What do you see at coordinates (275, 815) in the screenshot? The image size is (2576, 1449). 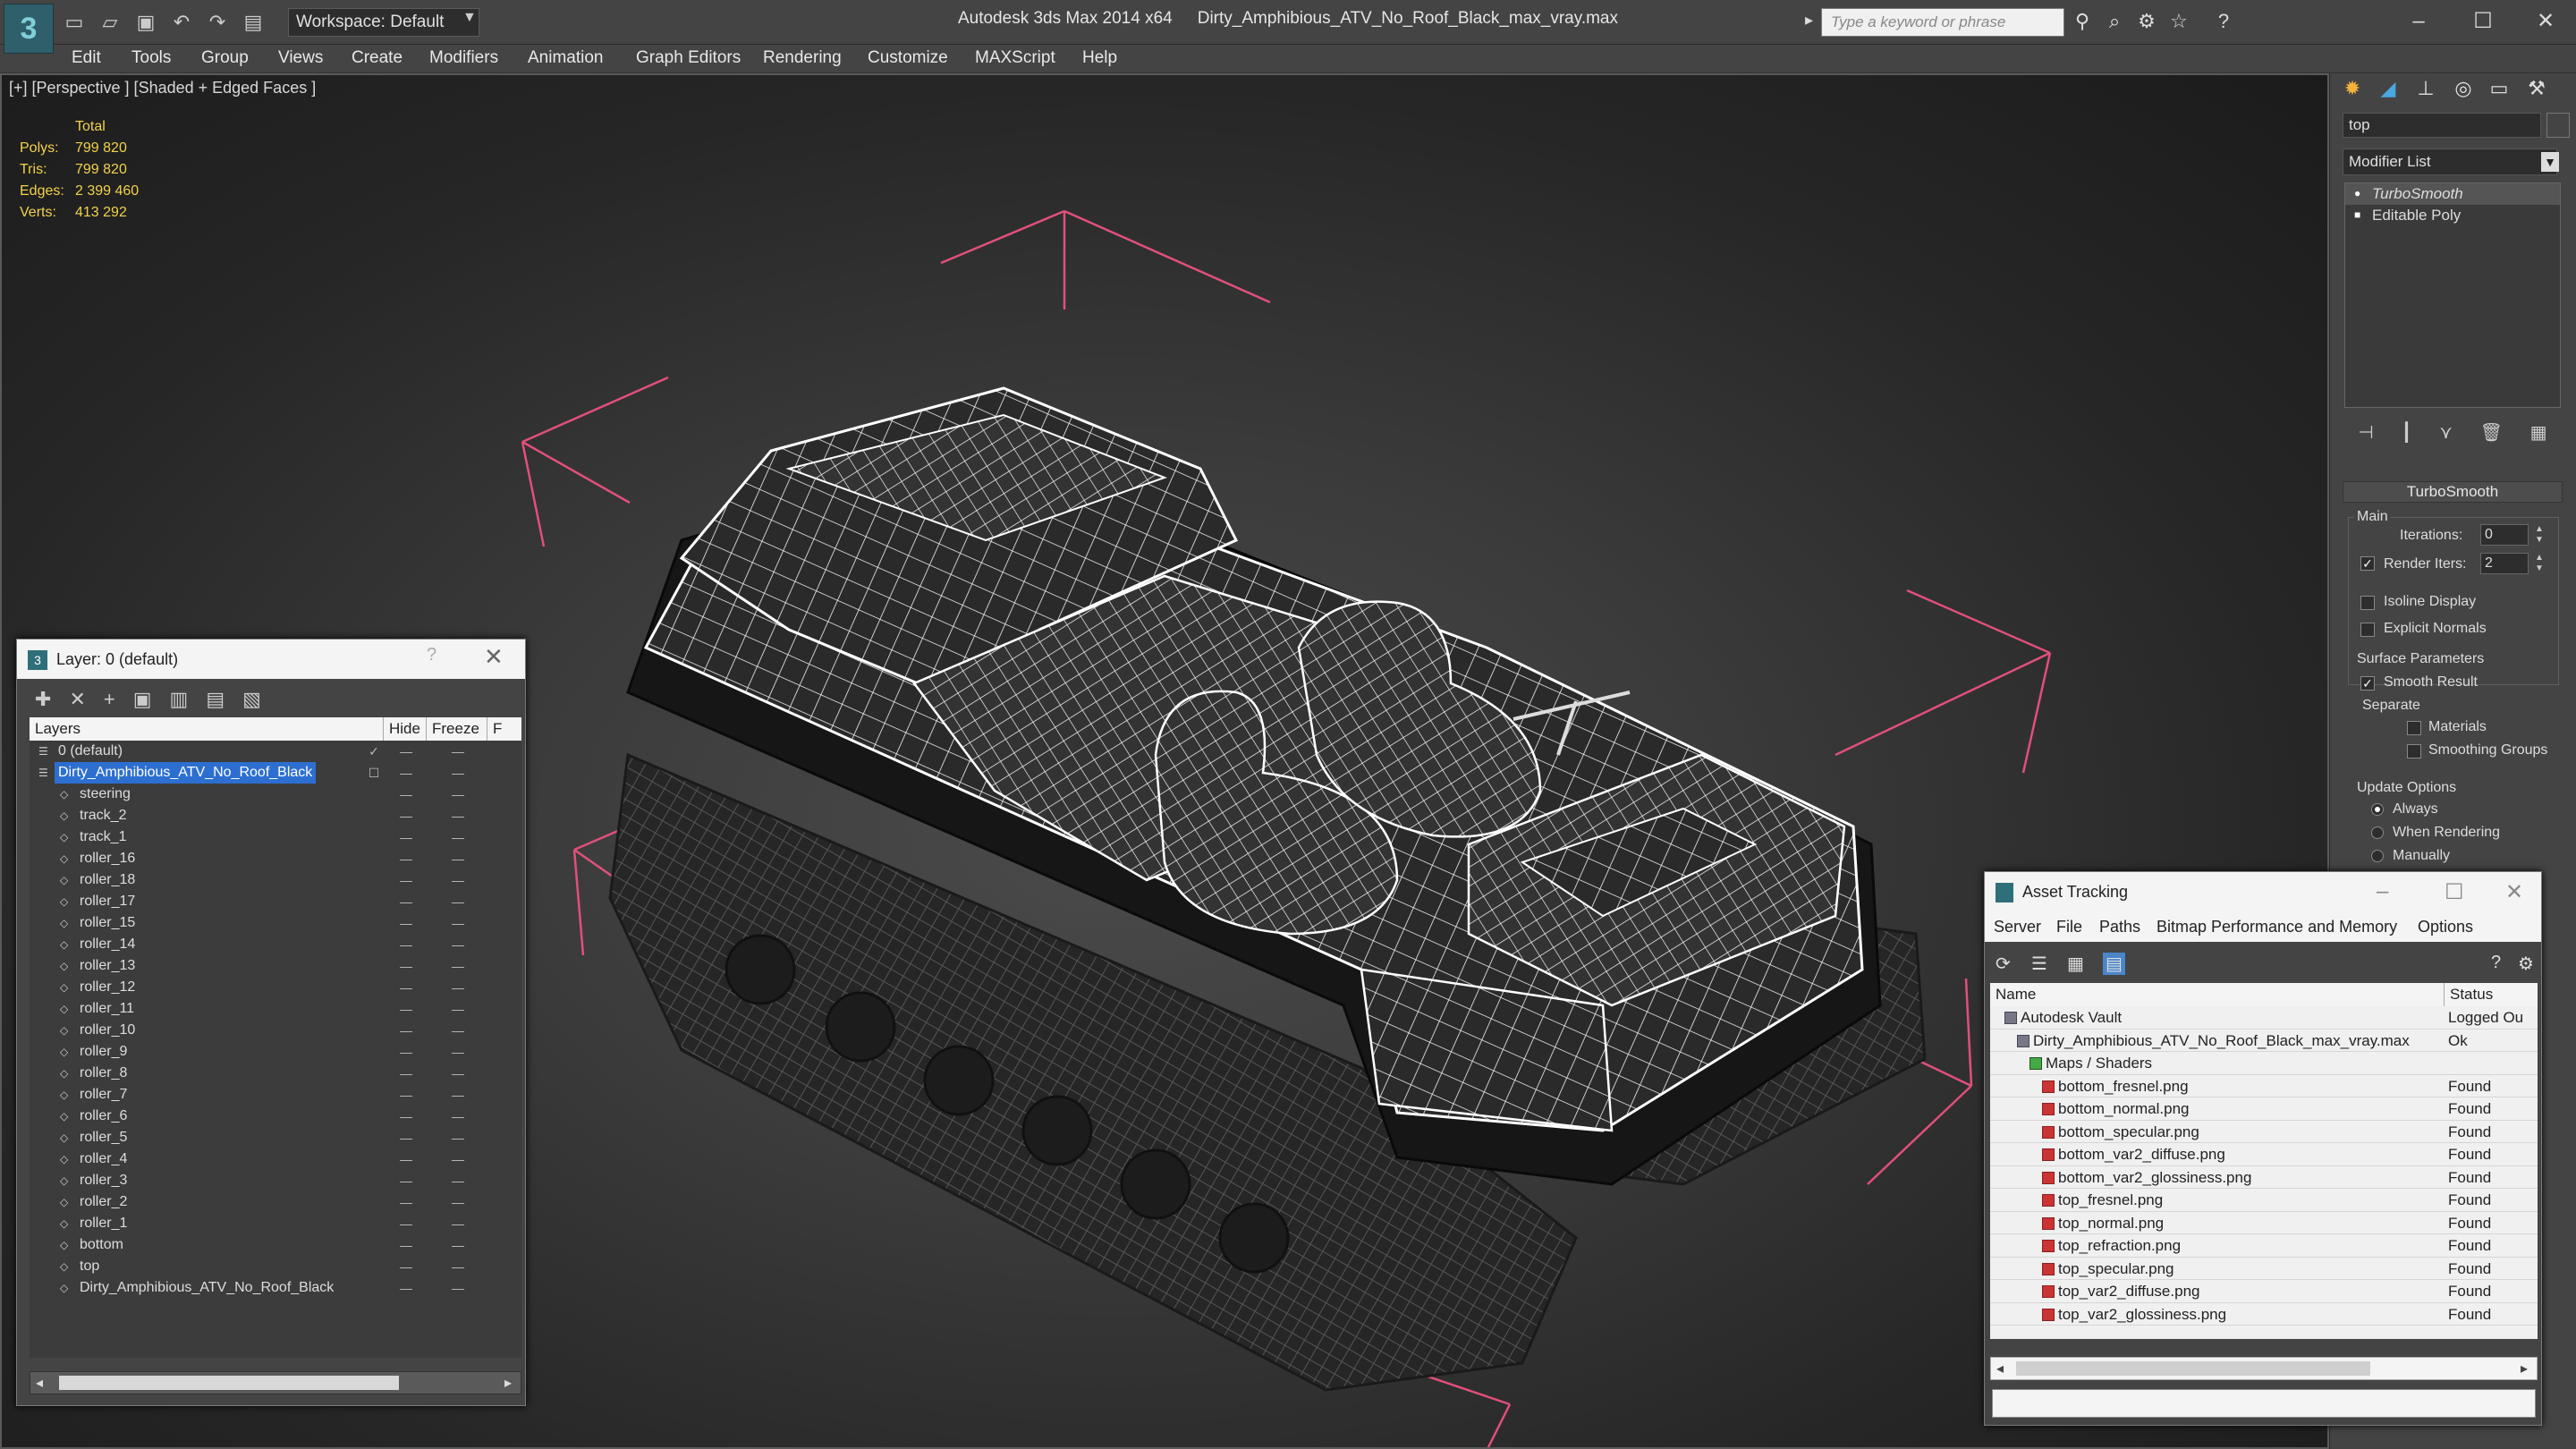 I see `object-row: ◇ track_2 — —` at bounding box center [275, 815].